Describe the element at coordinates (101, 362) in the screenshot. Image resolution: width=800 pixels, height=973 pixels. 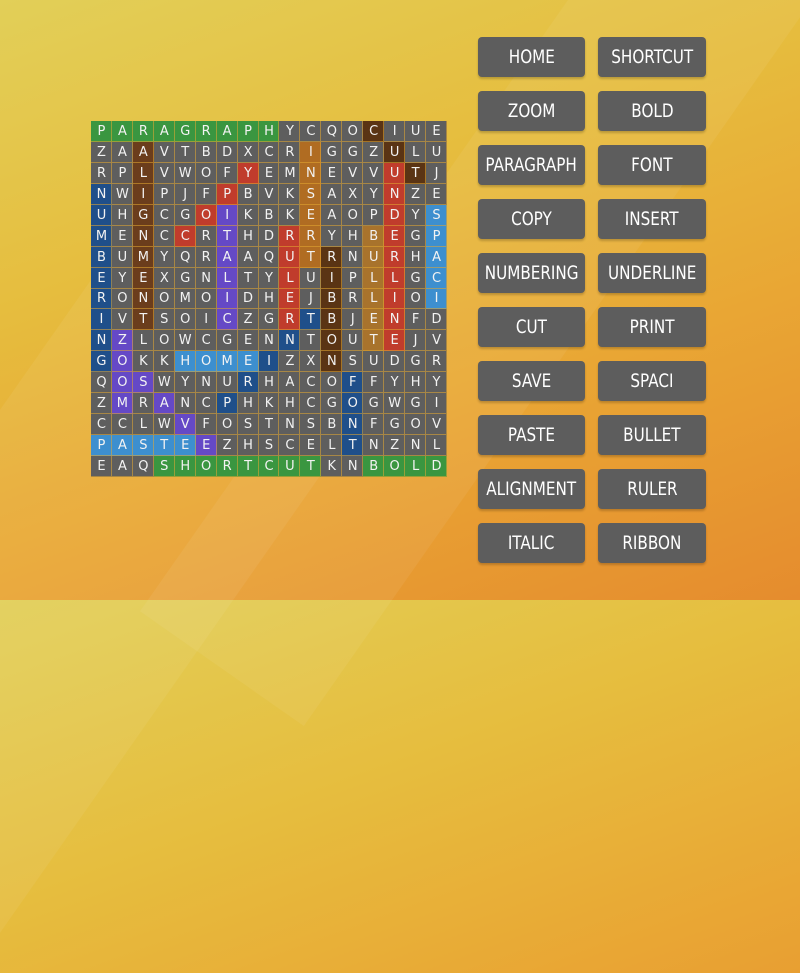
I see `grid-cell-found: G` at that location.